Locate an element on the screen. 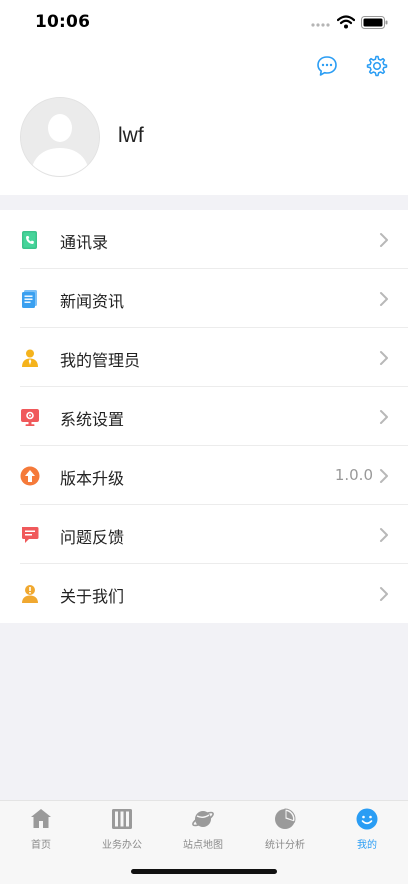 This screenshot has width=408, height=884. tab-home: 首页 is located at coordinates (41, 830).